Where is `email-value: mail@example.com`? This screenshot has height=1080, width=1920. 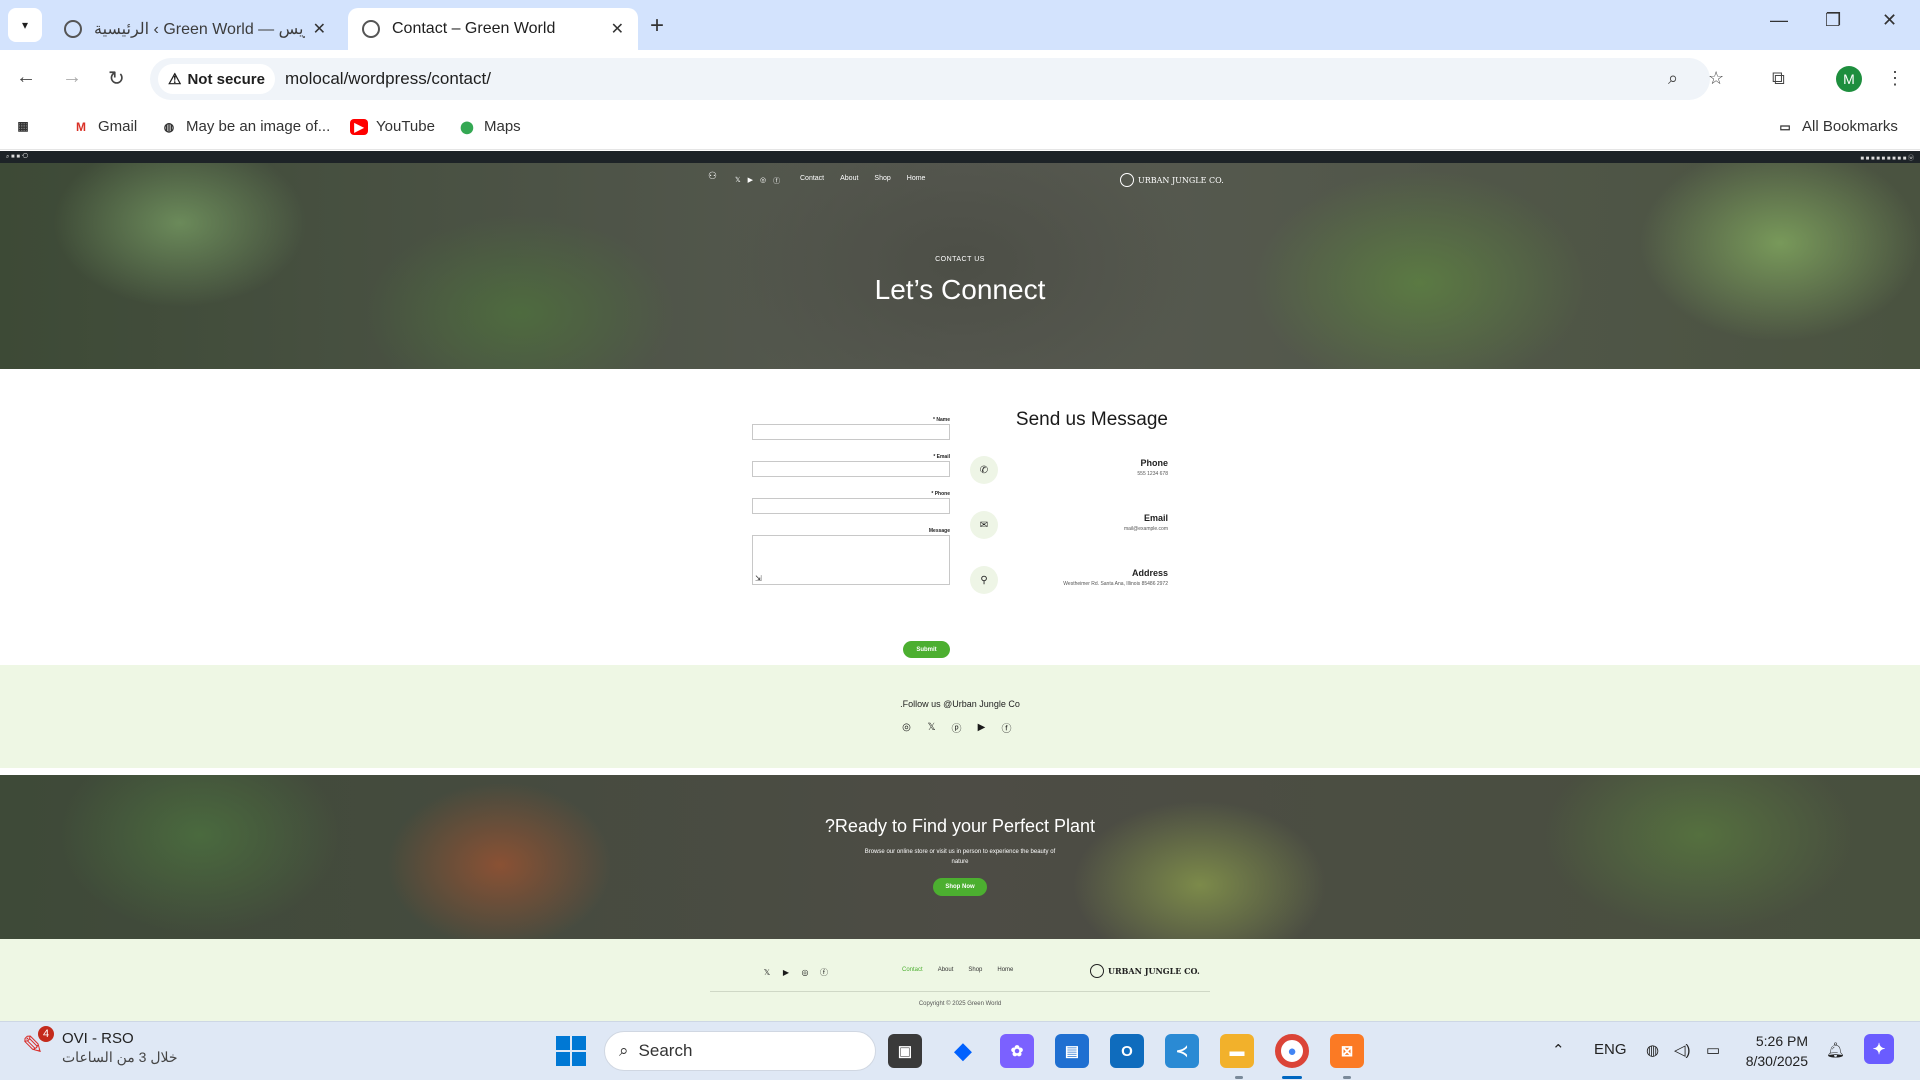
email-value: mail@example.com is located at coordinates (1146, 529).